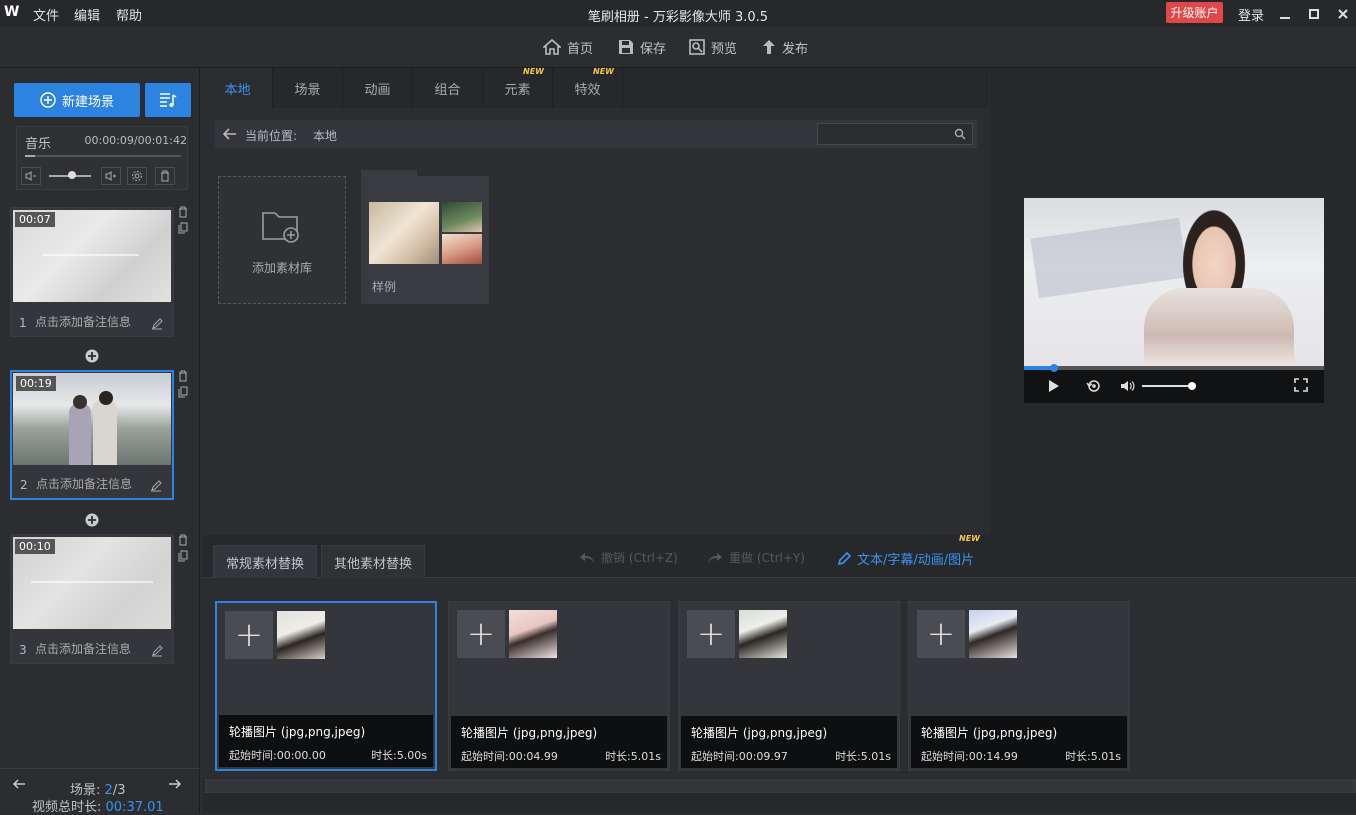 This screenshot has height=815, width=1356. I want to click on tab-label: 本地, so click(237, 90).